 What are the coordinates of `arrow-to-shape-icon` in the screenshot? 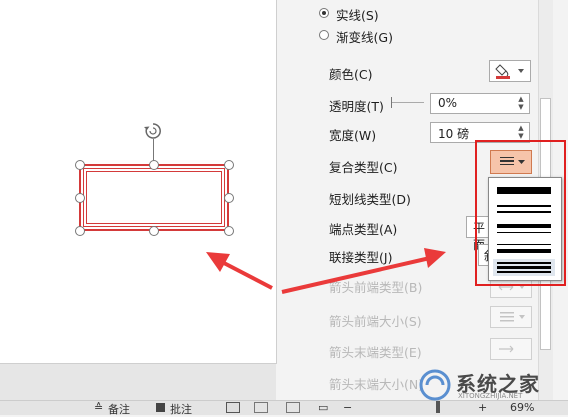 It's located at (239, 271).